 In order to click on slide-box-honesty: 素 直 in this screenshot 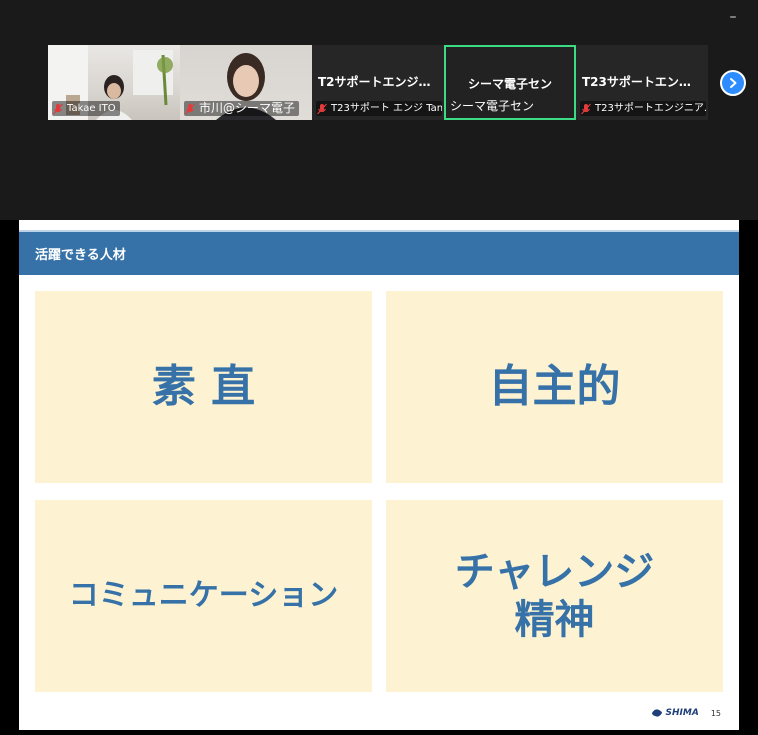, I will do `click(203, 387)`.